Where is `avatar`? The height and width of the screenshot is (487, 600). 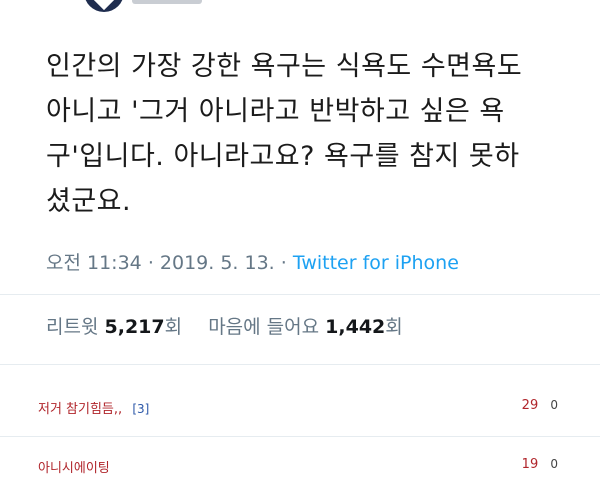 avatar is located at coordinates (104, 6).